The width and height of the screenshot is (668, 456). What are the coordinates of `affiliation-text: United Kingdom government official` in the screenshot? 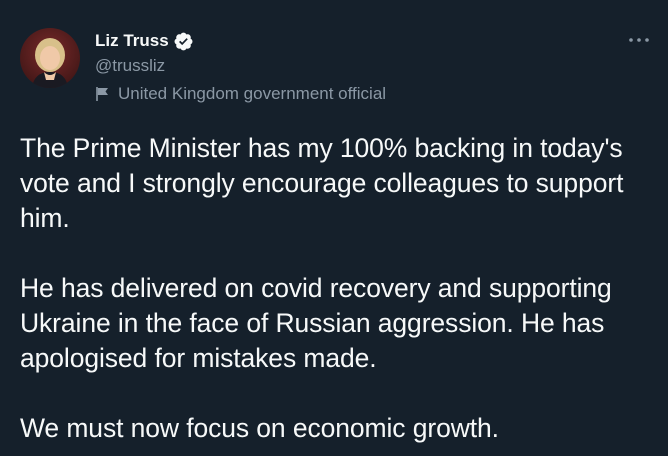 It's located at (252, 93).